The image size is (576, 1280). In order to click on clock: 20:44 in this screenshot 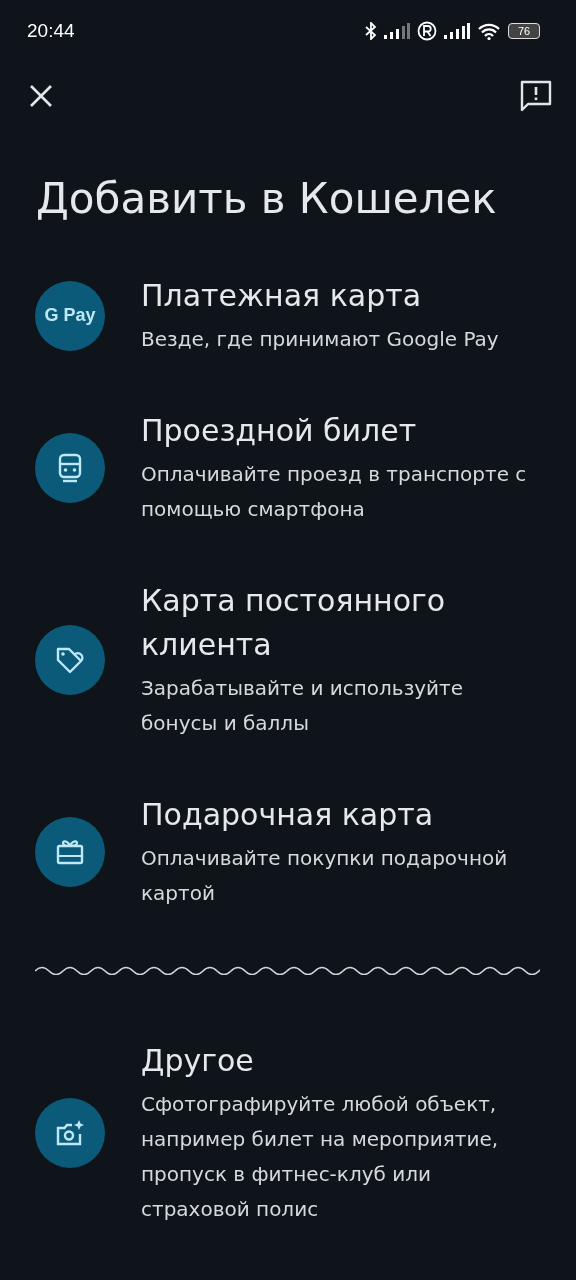, I will do `click(51, 31)`.